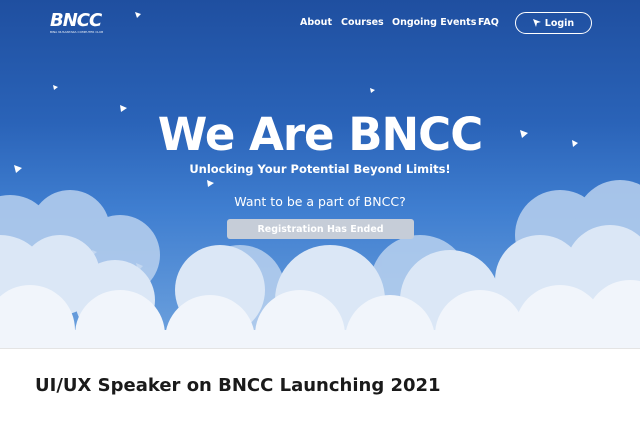 This screenshot has height=426, width=640. I want to click on nav-about-link: About, so click(316, 22).